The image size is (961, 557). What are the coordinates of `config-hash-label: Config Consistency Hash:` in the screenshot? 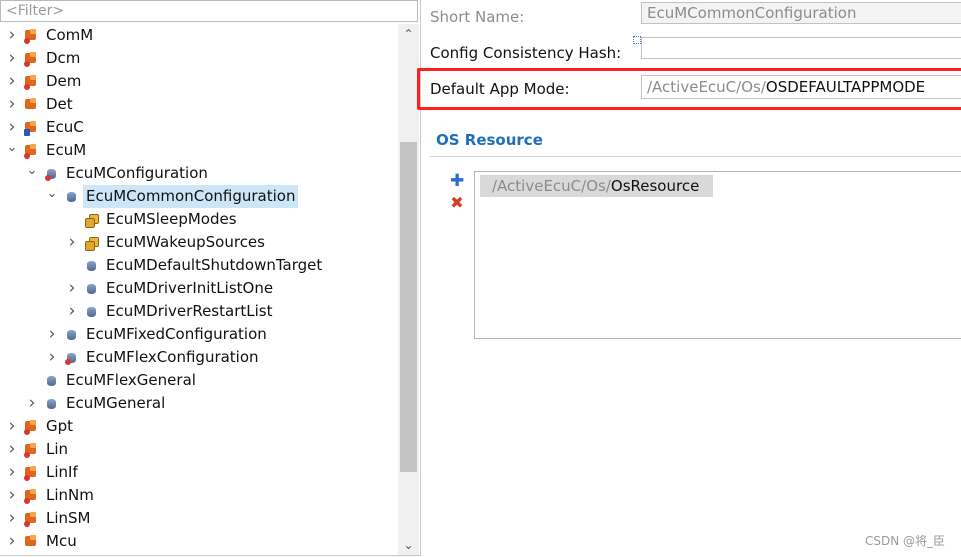 It's located at (526, 53).